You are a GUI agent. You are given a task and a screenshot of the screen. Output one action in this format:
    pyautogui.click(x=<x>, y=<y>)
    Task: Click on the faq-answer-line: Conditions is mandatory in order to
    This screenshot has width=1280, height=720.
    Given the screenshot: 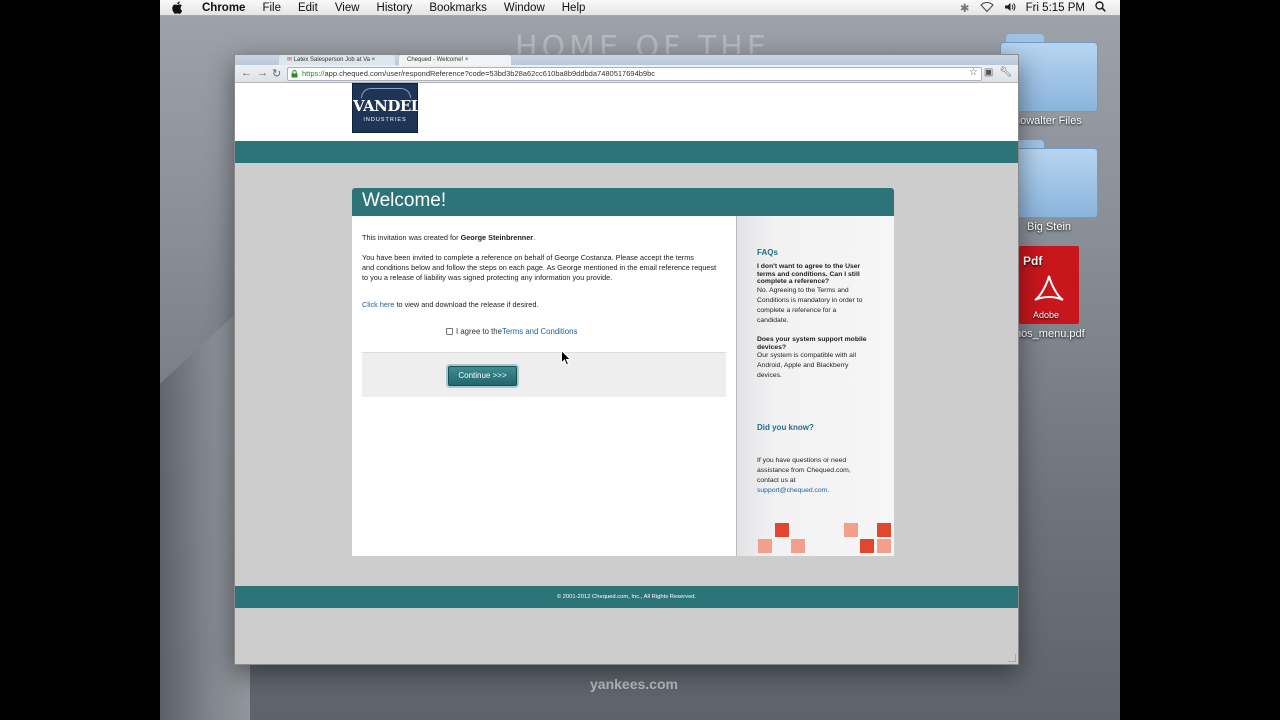 What is the action you would take?
    pyautogui.click(x=810, y=300)
    